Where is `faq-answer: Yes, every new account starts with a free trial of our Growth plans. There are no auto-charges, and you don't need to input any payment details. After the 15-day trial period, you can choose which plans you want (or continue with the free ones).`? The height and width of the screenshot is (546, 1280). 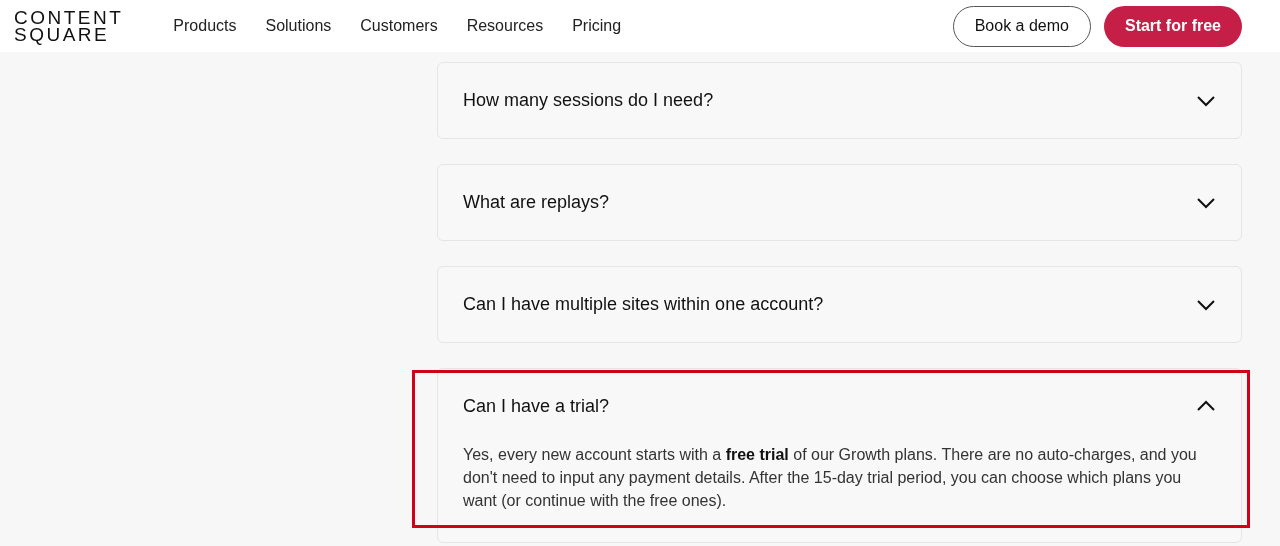
faq-answer: Yes, every new account starts with a free trial of our Growth plans. There are no auto-charges, and you don't need to input any payment details. After the 15-day trial period, you can choose which plans you want (or continue with the free ones). is located at coordinates (830, 478).